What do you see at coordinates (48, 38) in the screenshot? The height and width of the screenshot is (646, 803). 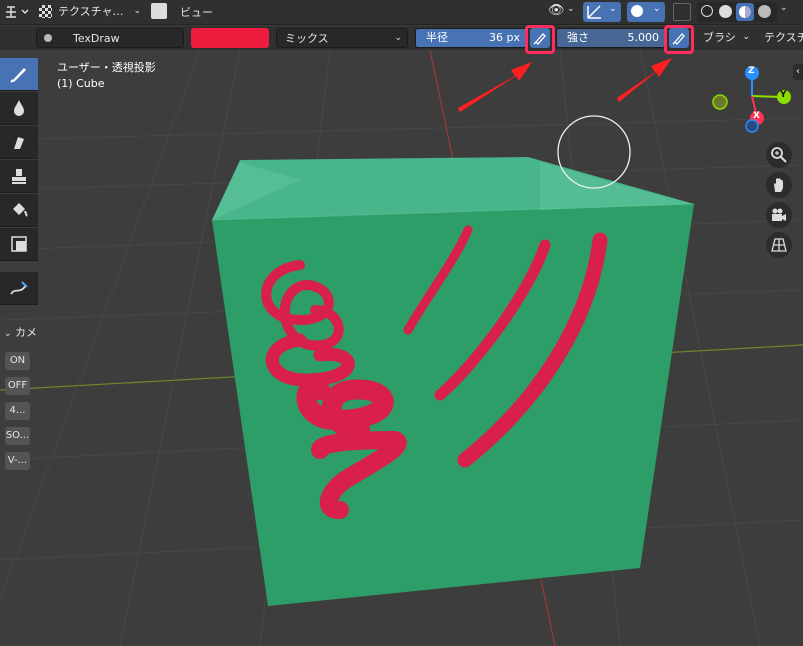 I see `brush-icon` at bounding box center [48, 38].